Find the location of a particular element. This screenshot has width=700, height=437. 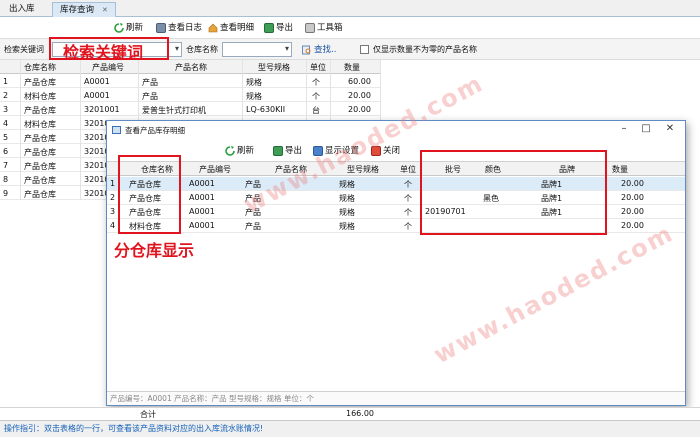

dialog-footer: 产品编号：A0001 产品名称：产品 型号规格：规格 单位：个 is located at coordinates (396, 398).